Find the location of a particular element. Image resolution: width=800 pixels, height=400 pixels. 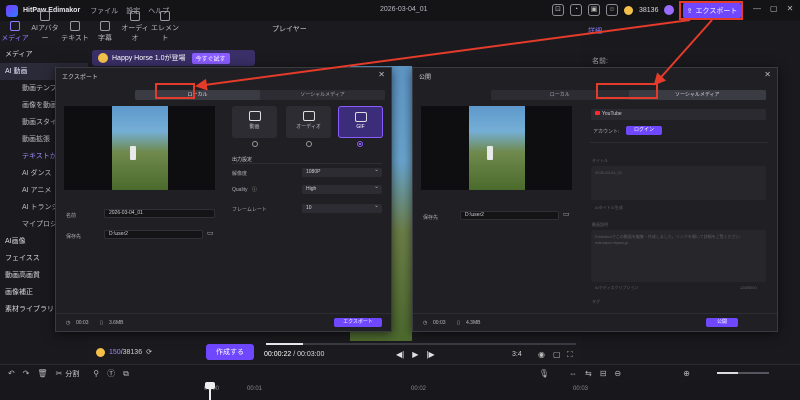

zoom-out-icon: ⊖ is located at coordinates (617, 373).